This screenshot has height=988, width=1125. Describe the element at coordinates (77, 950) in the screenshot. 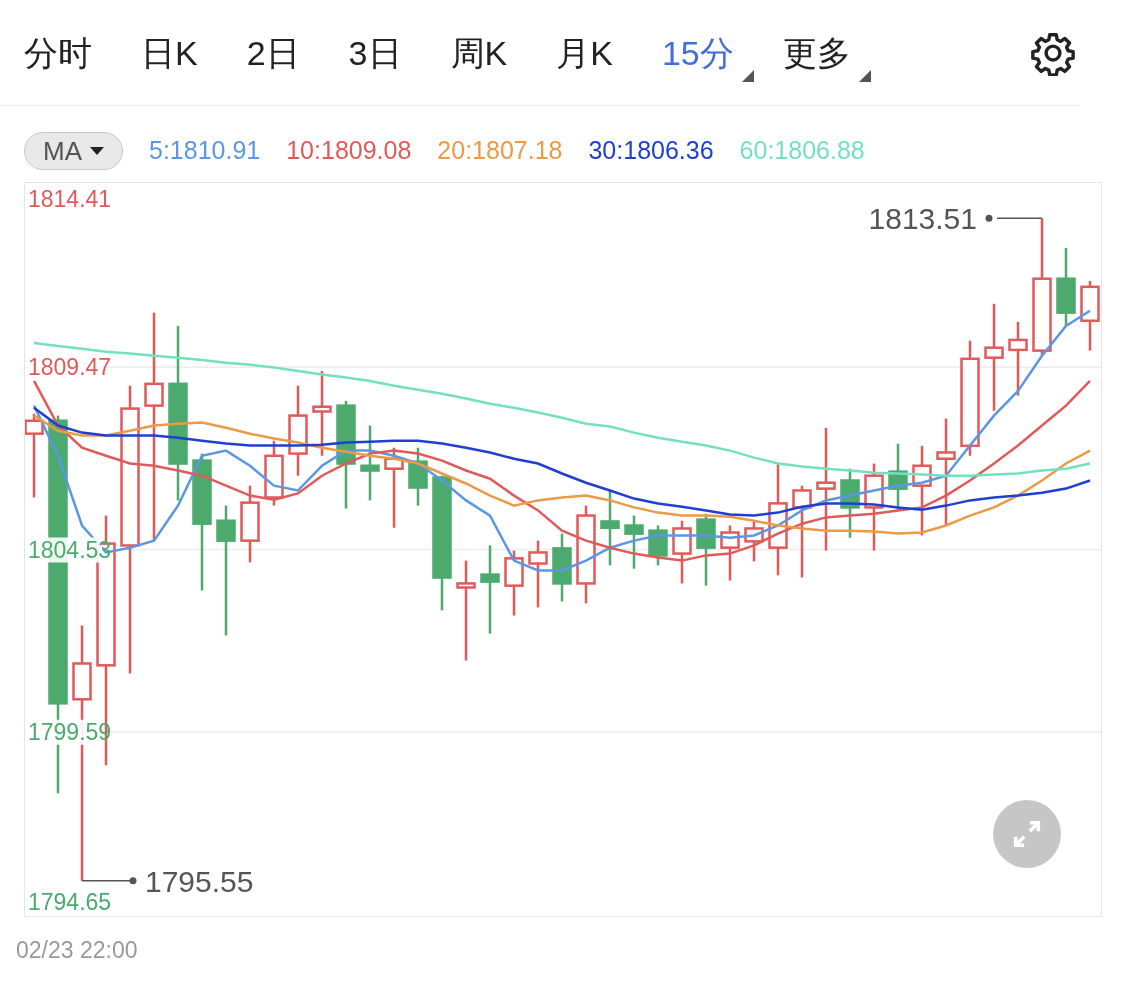

I see `time-label: 02/23 22:00` at that location.